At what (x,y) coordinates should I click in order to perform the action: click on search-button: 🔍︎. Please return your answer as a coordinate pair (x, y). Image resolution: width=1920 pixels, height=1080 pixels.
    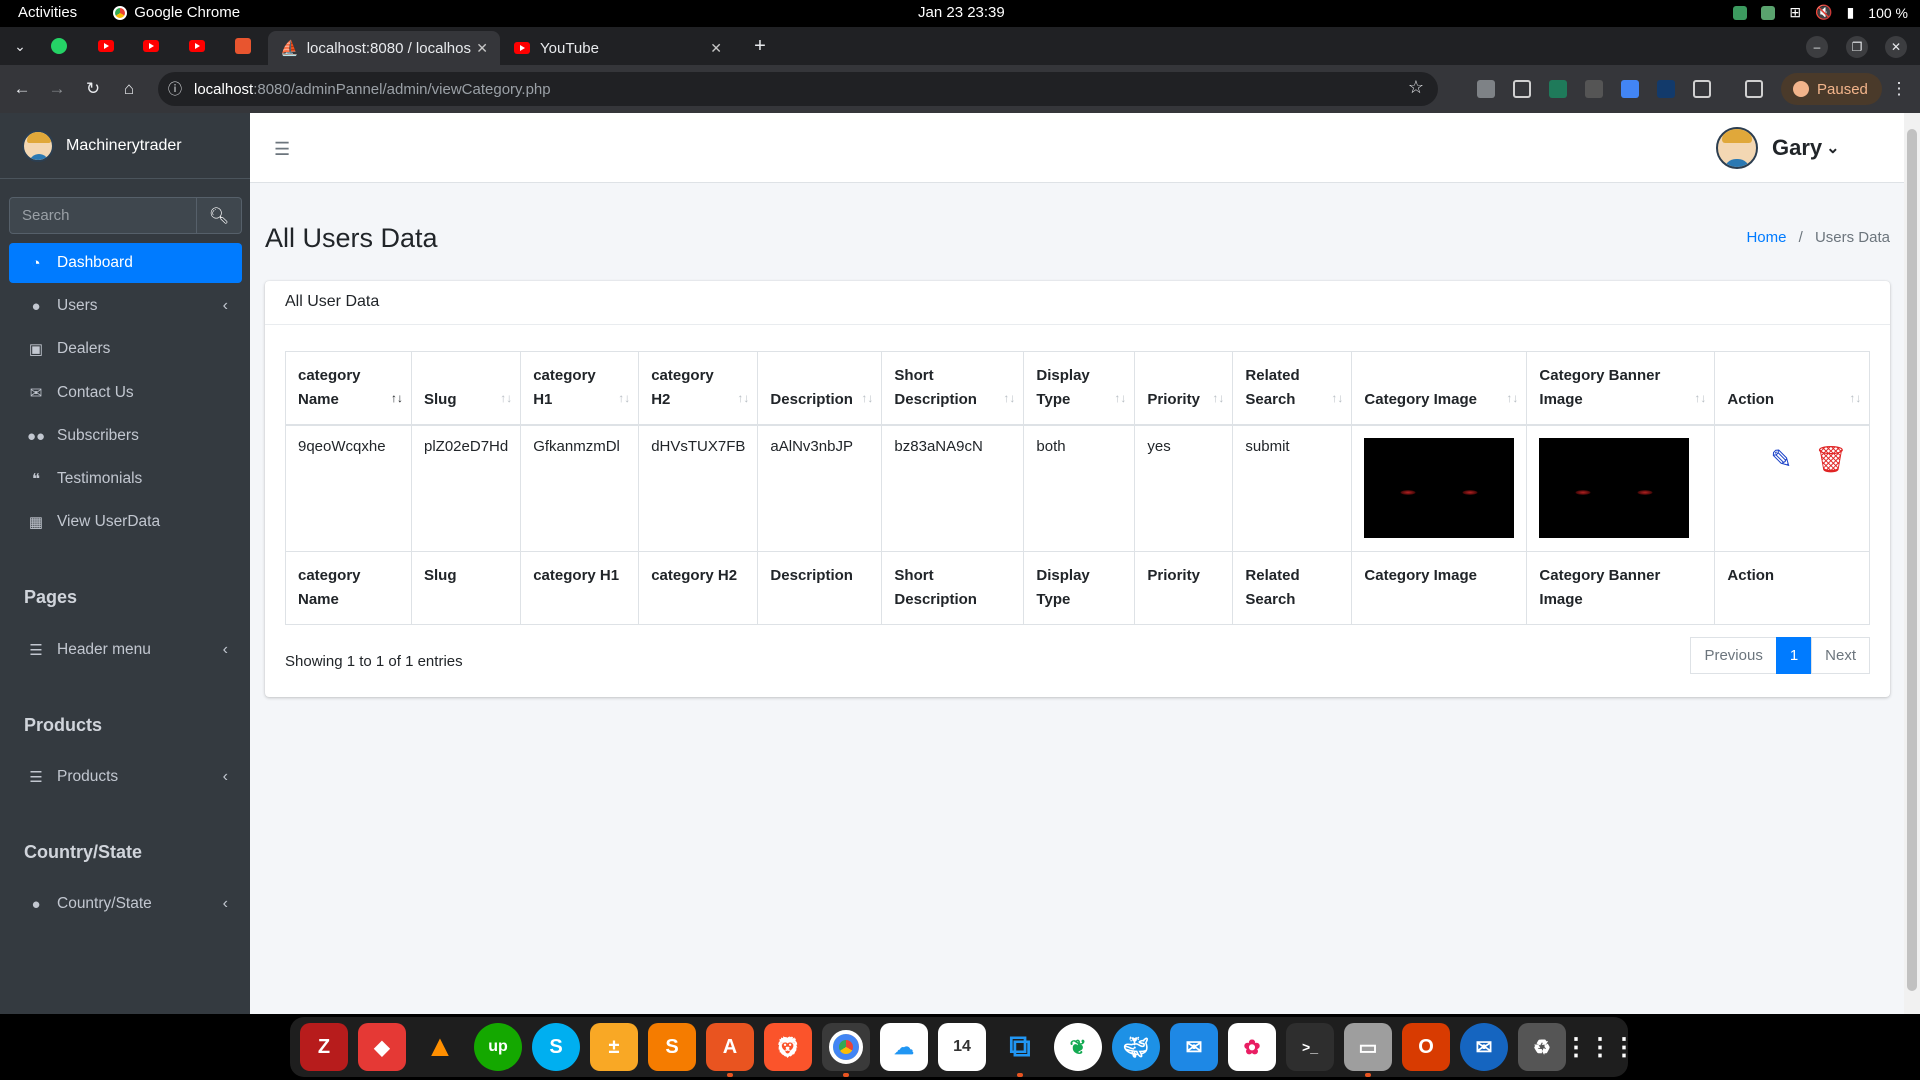
    Looking at the image, I should click on (219, 215).